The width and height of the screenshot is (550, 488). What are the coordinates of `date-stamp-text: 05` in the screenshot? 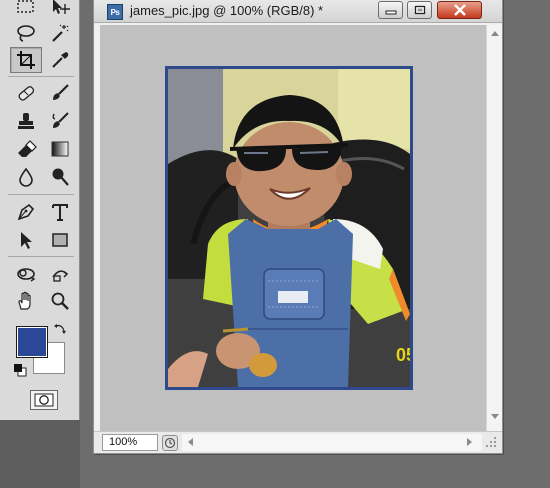 It's located at (403, 355).